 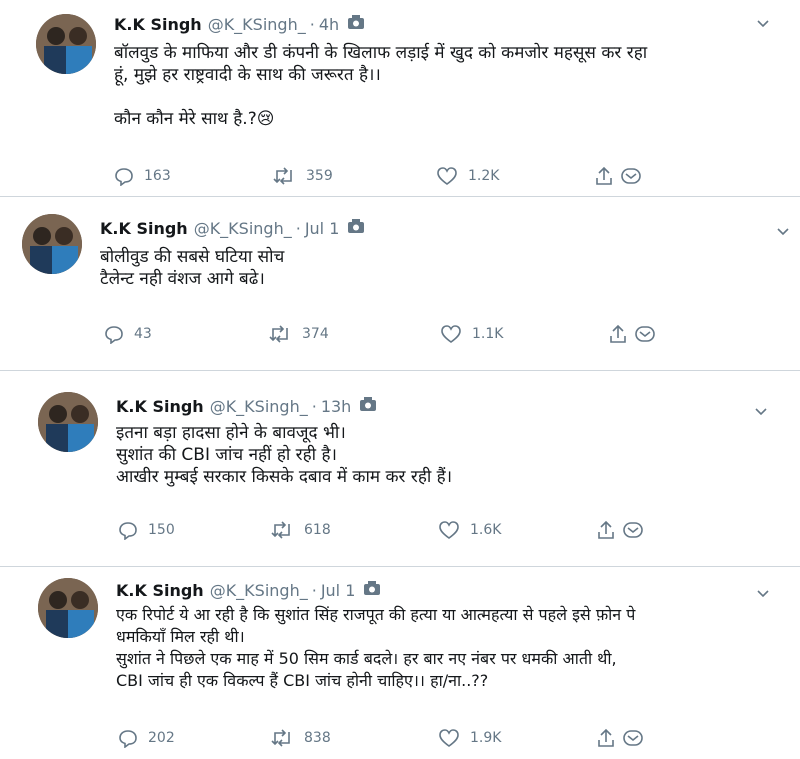 I want to click on tweet-header: K.K Singh @K_KSingh_ · 4h, so click(x=239, y=24).